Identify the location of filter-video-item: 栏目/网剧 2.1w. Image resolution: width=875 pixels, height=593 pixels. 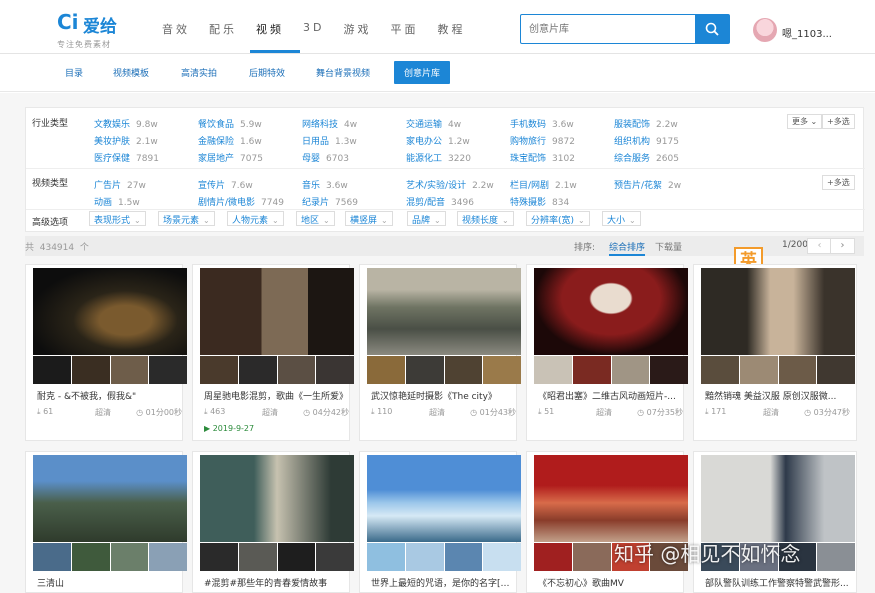
(543, 184).